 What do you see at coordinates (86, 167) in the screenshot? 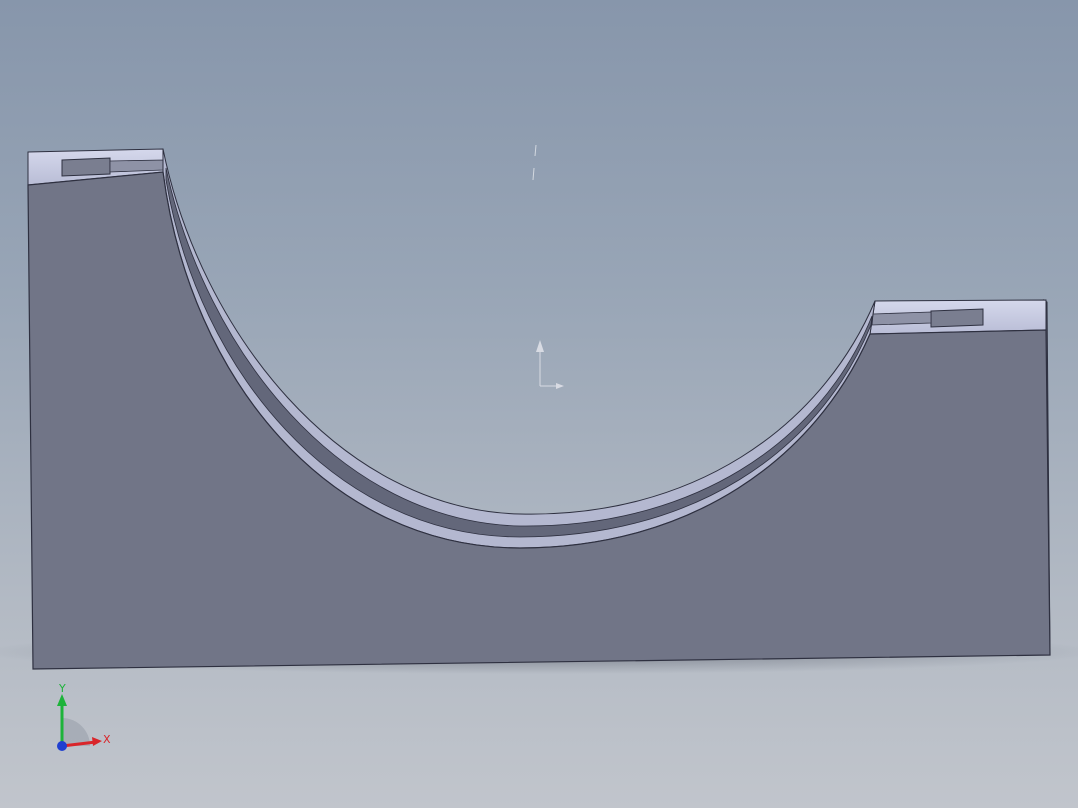
I see `left-slot` at bounding box center [86, 167].